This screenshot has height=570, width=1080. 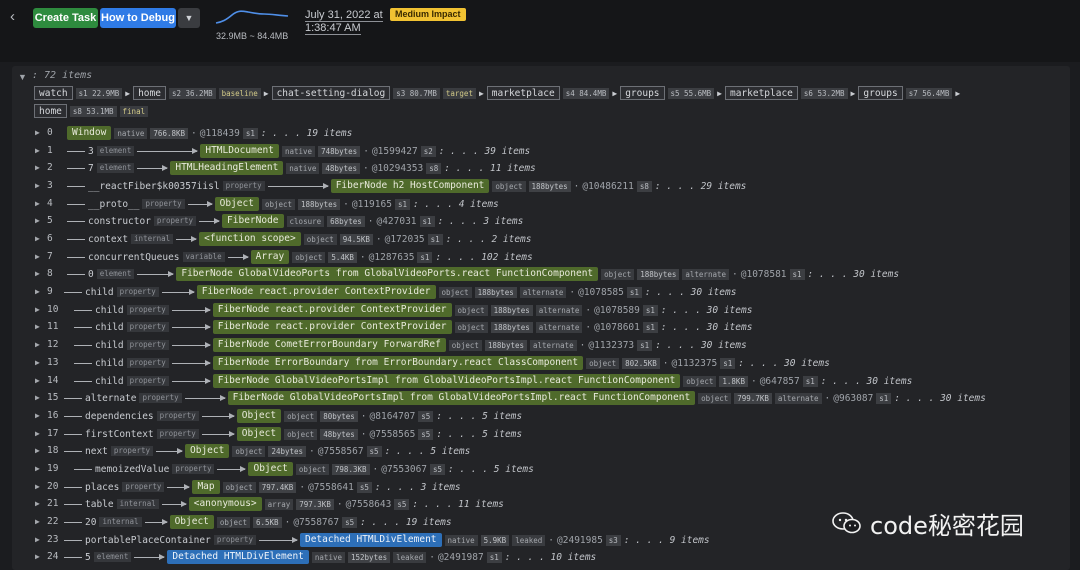 What do you see at coordinates (331, 93) in the screenshot?
I see `snapshot-node: chat-setting-dialog` at bounding box center [331, 93].